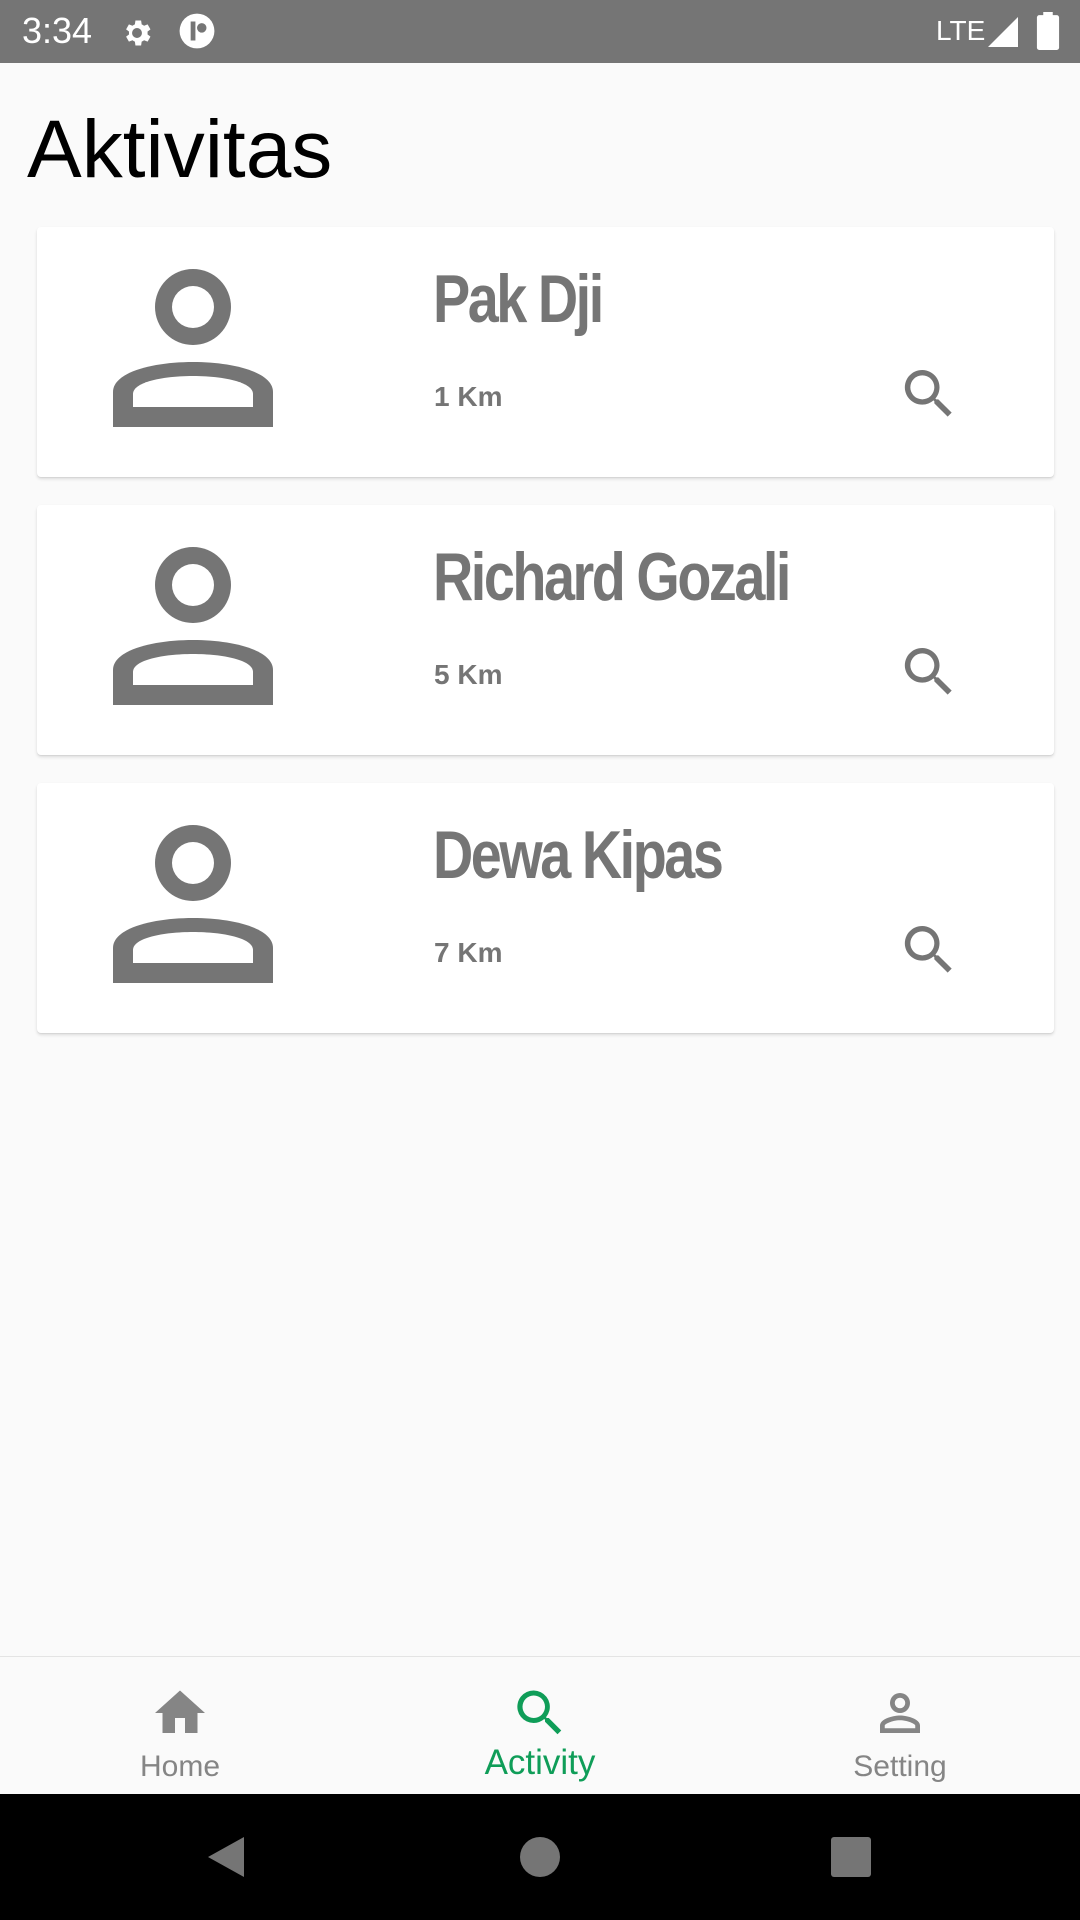 The height and width of the screenshot is (1920, 1080). What do you see at coordinates (1048, 31) in the screenshot?
I see `battery-icon` at bounding box center [1048, 31].